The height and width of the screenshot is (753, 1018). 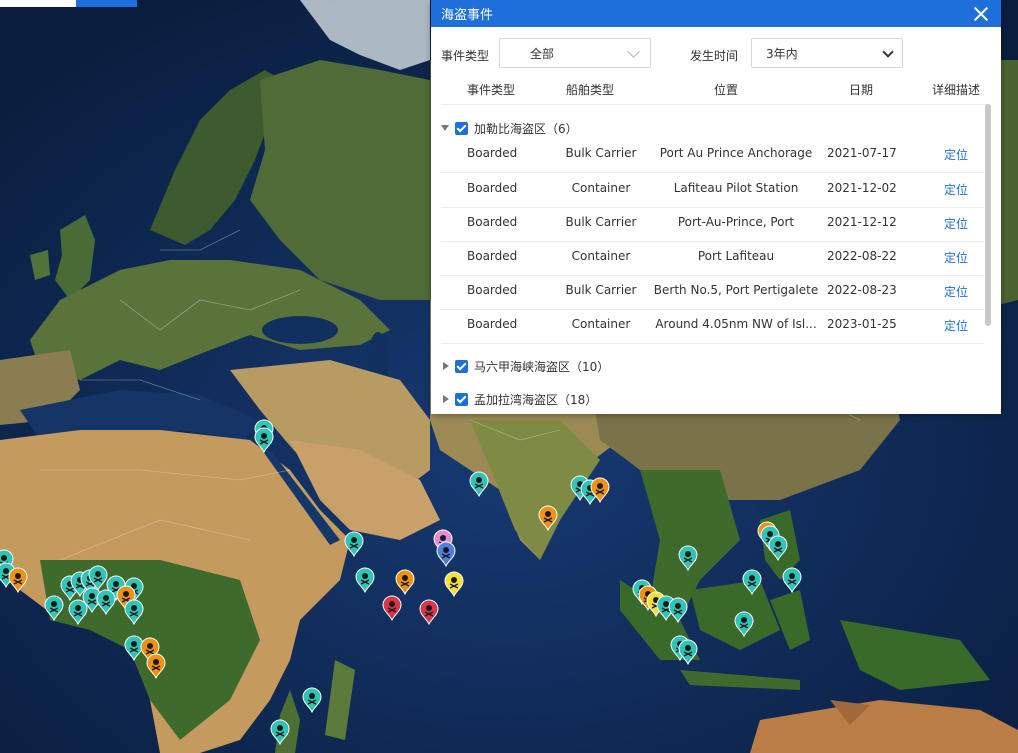 I want to click on occur-time-select: 3年内, so click(x=827, y=53).